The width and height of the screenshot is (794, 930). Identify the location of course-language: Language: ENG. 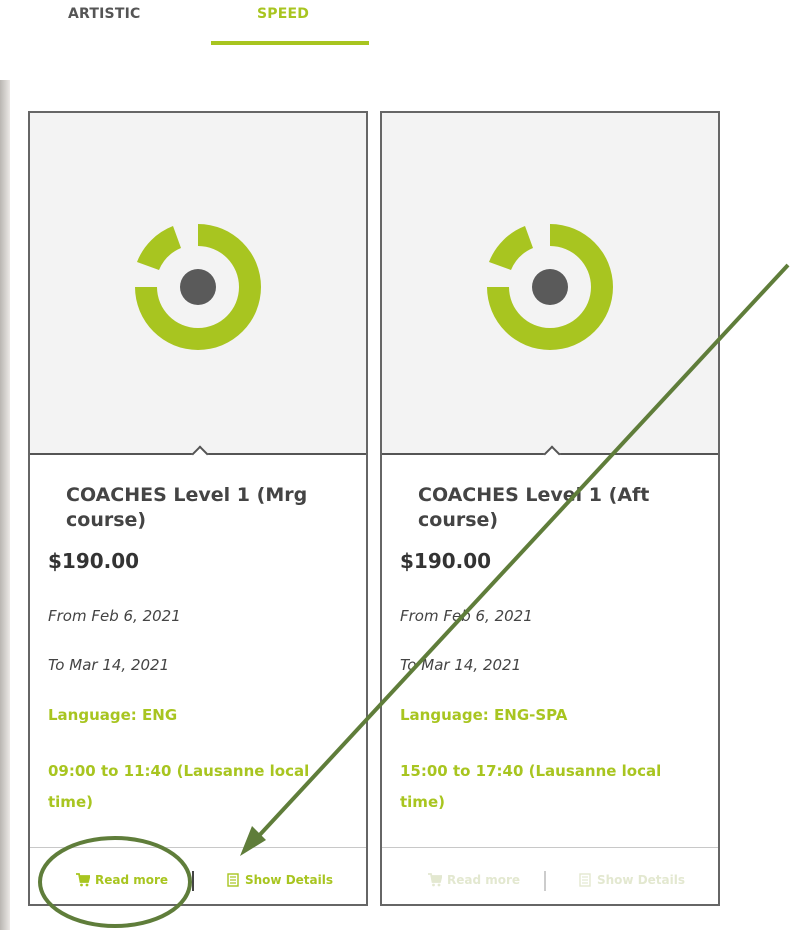
(113, 715).